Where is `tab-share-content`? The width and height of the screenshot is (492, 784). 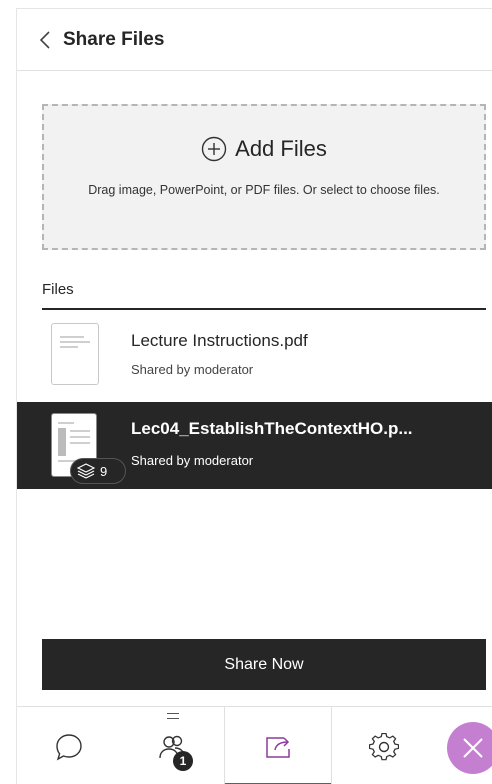 tab-share-content is located at coordinates (278, 745).